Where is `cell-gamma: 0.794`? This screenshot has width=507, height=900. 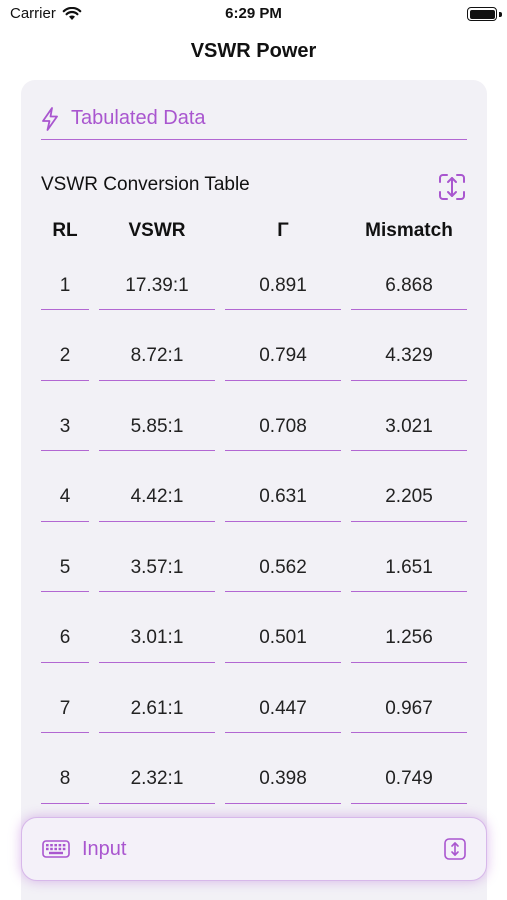
cell-gamma: 0.794 is located at coordinates (283, 357).